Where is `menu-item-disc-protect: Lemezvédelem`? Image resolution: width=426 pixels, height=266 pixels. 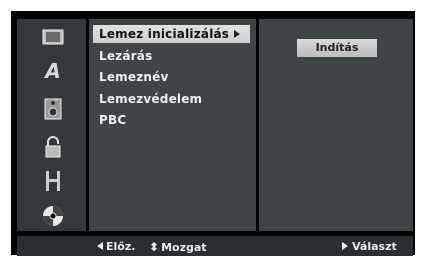 menu-item-disc-protect: Lemezvédelem is located at coordinates (150, 99).